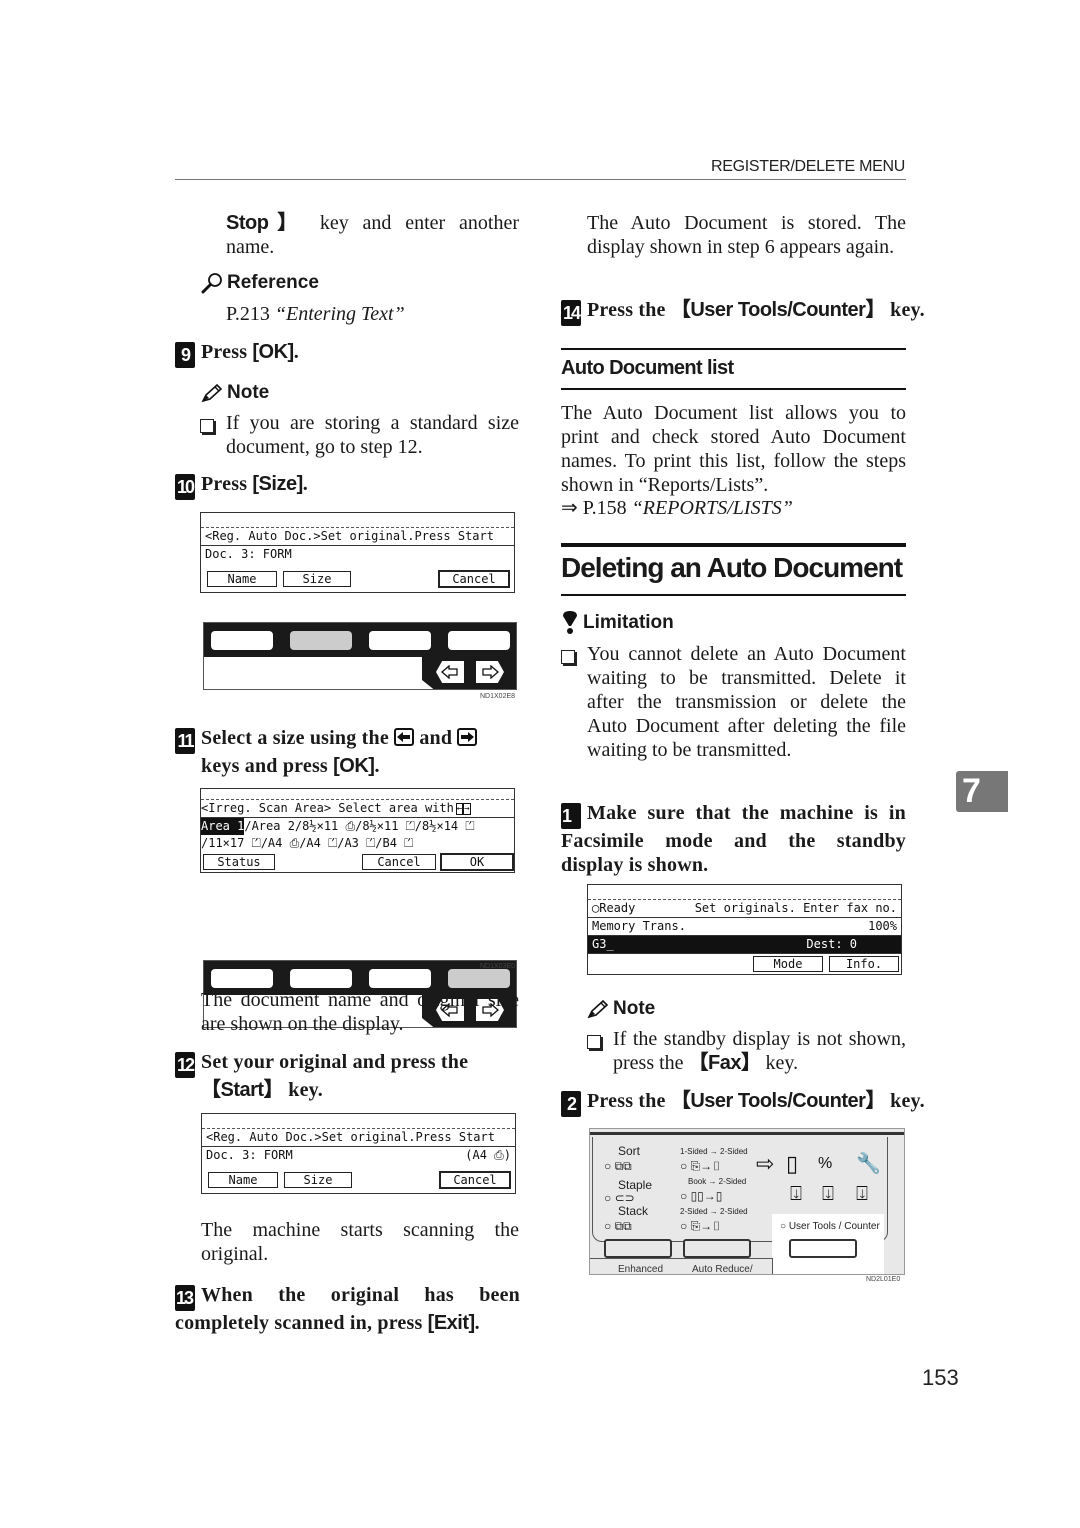 The height and width of the screenshot is (1528, 1080). Describe the element at coordinates (638, 1248) in the screenshot. I see `finisher-button` at that location.